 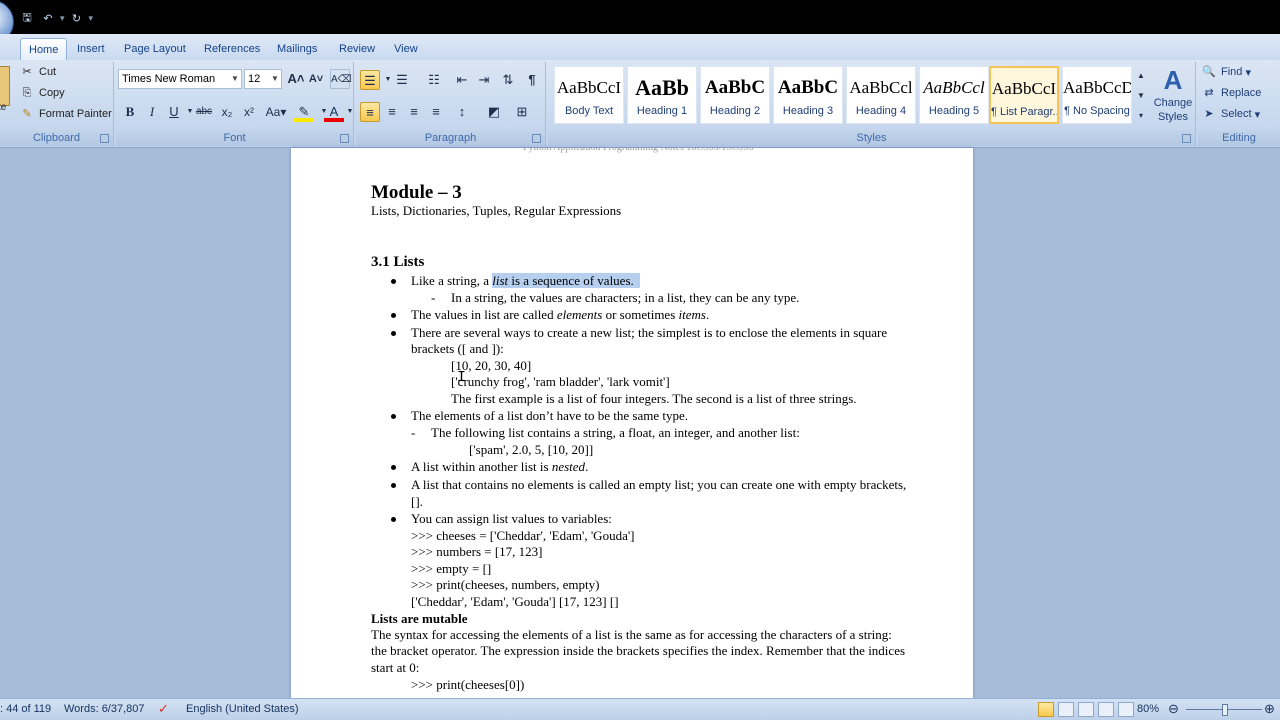 I want to click on bullets-icon: ☰, so click(x=370, y=80).